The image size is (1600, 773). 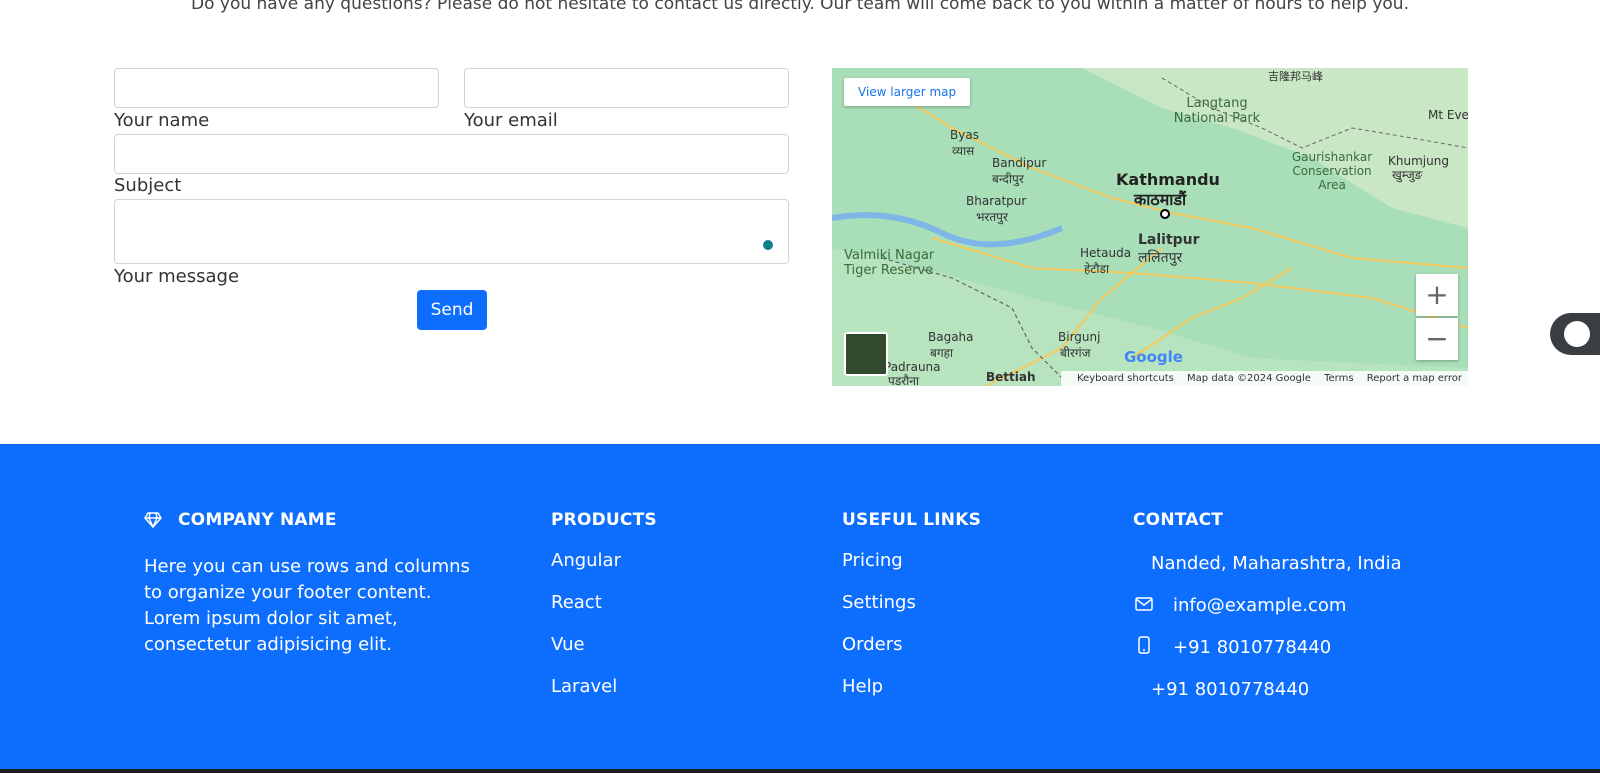 What do you see at coordinates (604, 645) in the screenshot?
I see `product-link-vue: Vue` at bounding box center [604, 645].